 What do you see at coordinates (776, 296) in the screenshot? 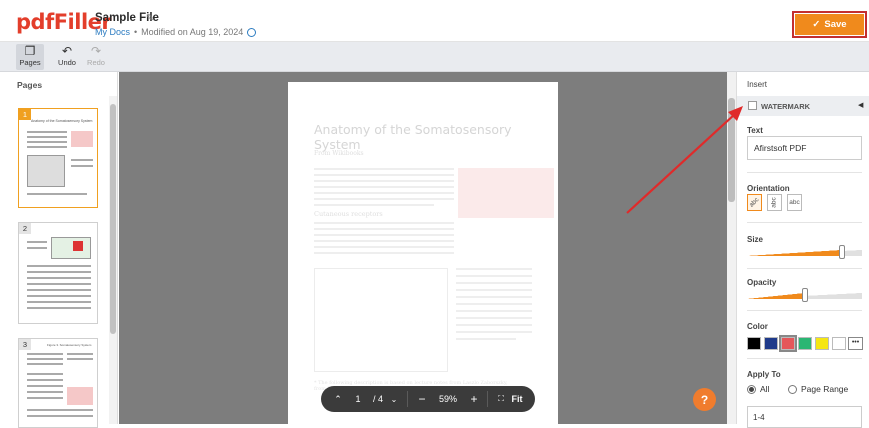
I see `opacity-slider-fill` at bounding box center [776, 296].